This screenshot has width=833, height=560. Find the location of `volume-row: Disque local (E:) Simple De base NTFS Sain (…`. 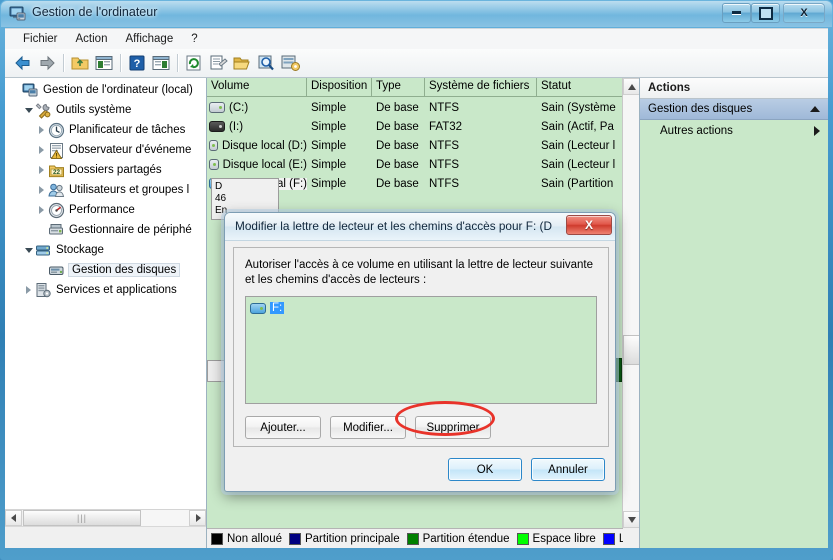

volume-row: Disque local (E:) Simple De base NTFS Sain (… is located at coordinates (415, 164).